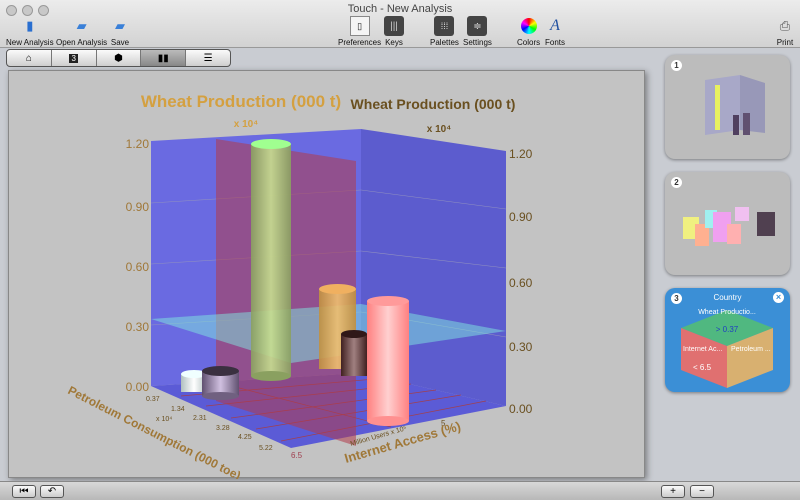 This screenshot has width=800, height=500. What do you see at coordinates (702, 491) in the screenshot?
I see `remove-button: −` at bounding box center [702, 491].